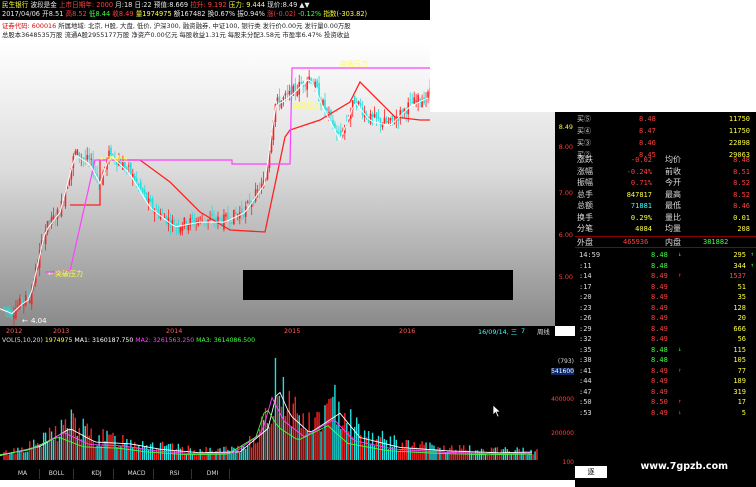 This screenshot has height=487, width=756. Describe the element at coordinates (39, 321) in the screenshot. I see `start-price-label: 4.04` at that location.